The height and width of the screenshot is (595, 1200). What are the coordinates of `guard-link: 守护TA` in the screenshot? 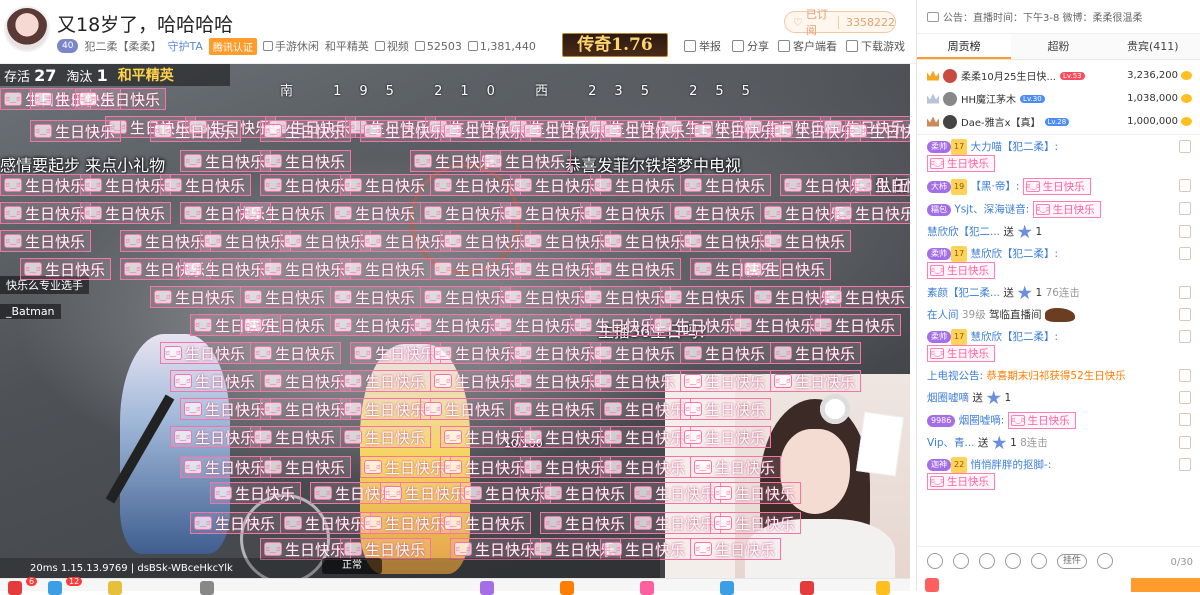 It's located at (184, 46).